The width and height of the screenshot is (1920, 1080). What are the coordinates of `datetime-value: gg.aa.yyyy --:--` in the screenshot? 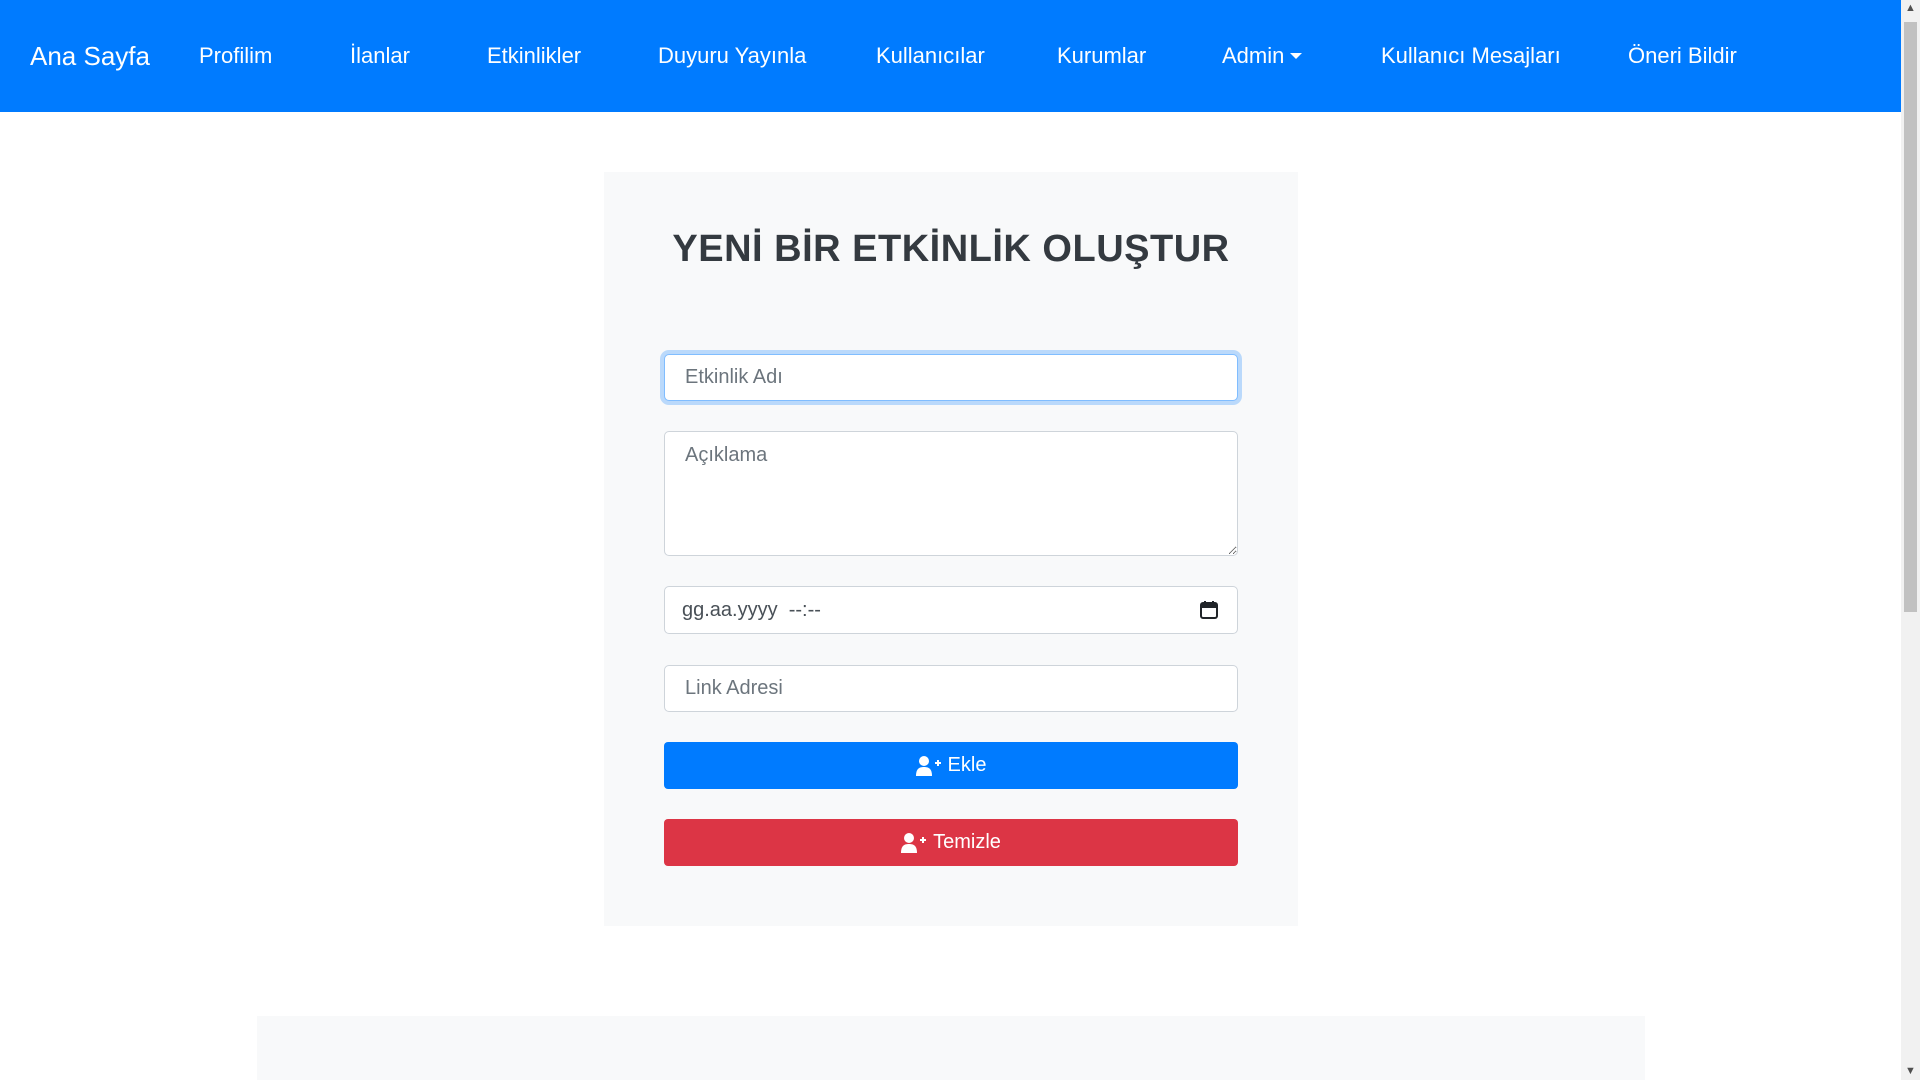 It's located at (751, 610).